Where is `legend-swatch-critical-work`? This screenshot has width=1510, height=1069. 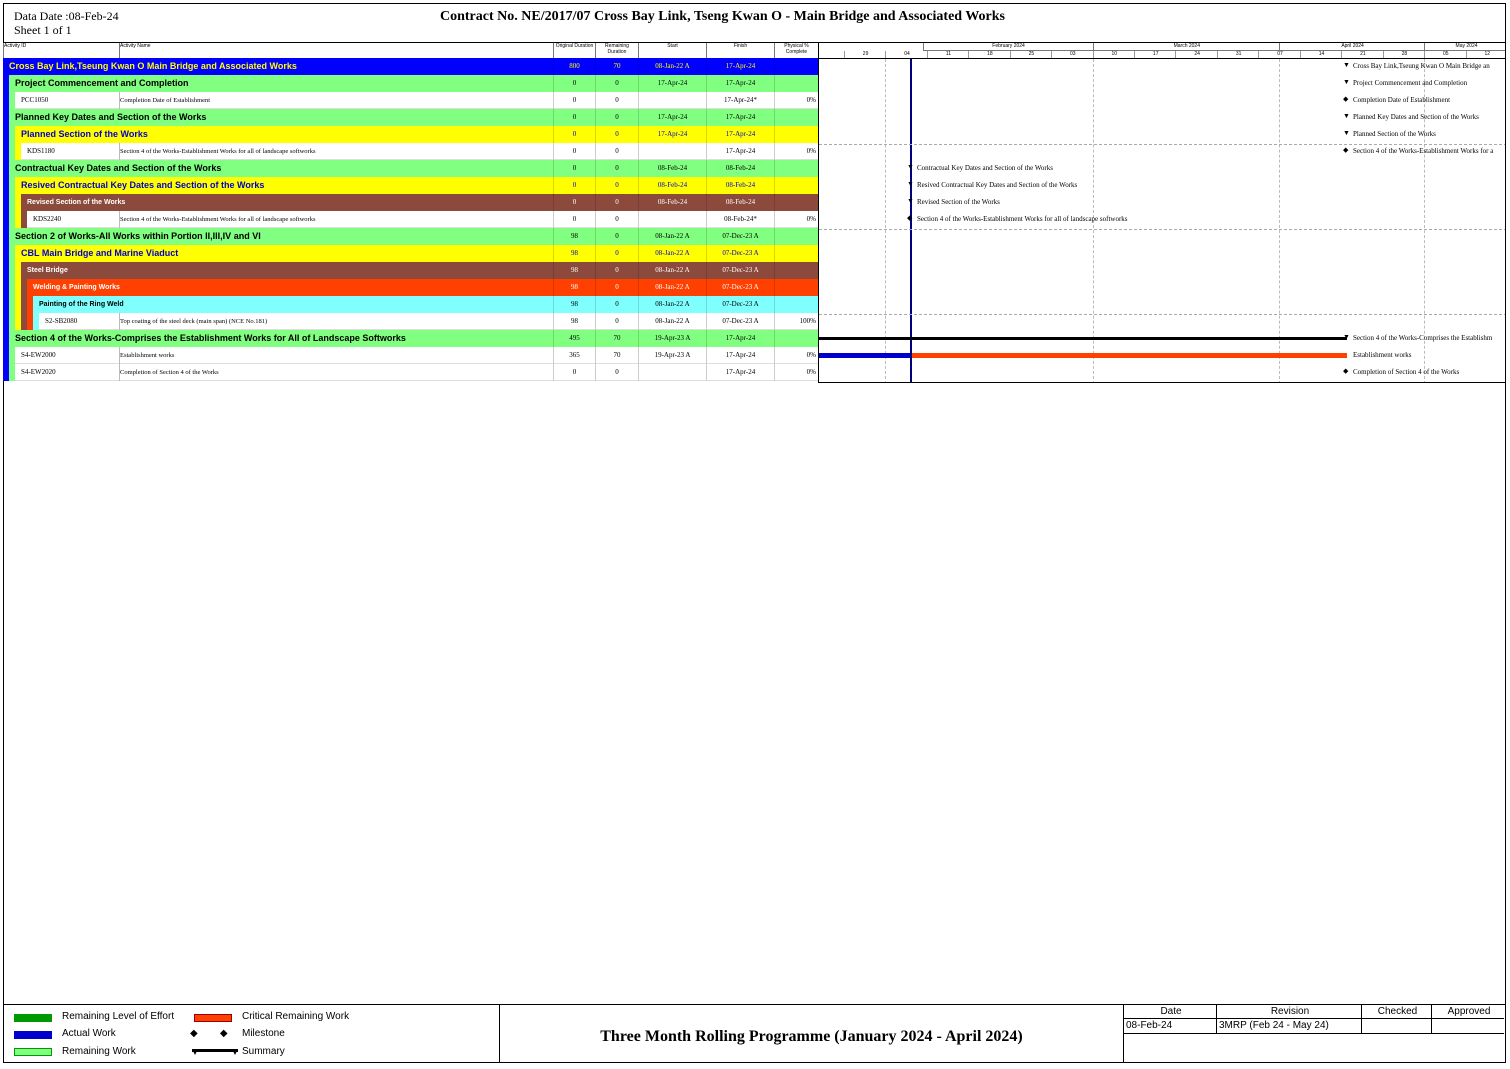
legend-swatch-critical-work is located at coordinates (213, 1018).